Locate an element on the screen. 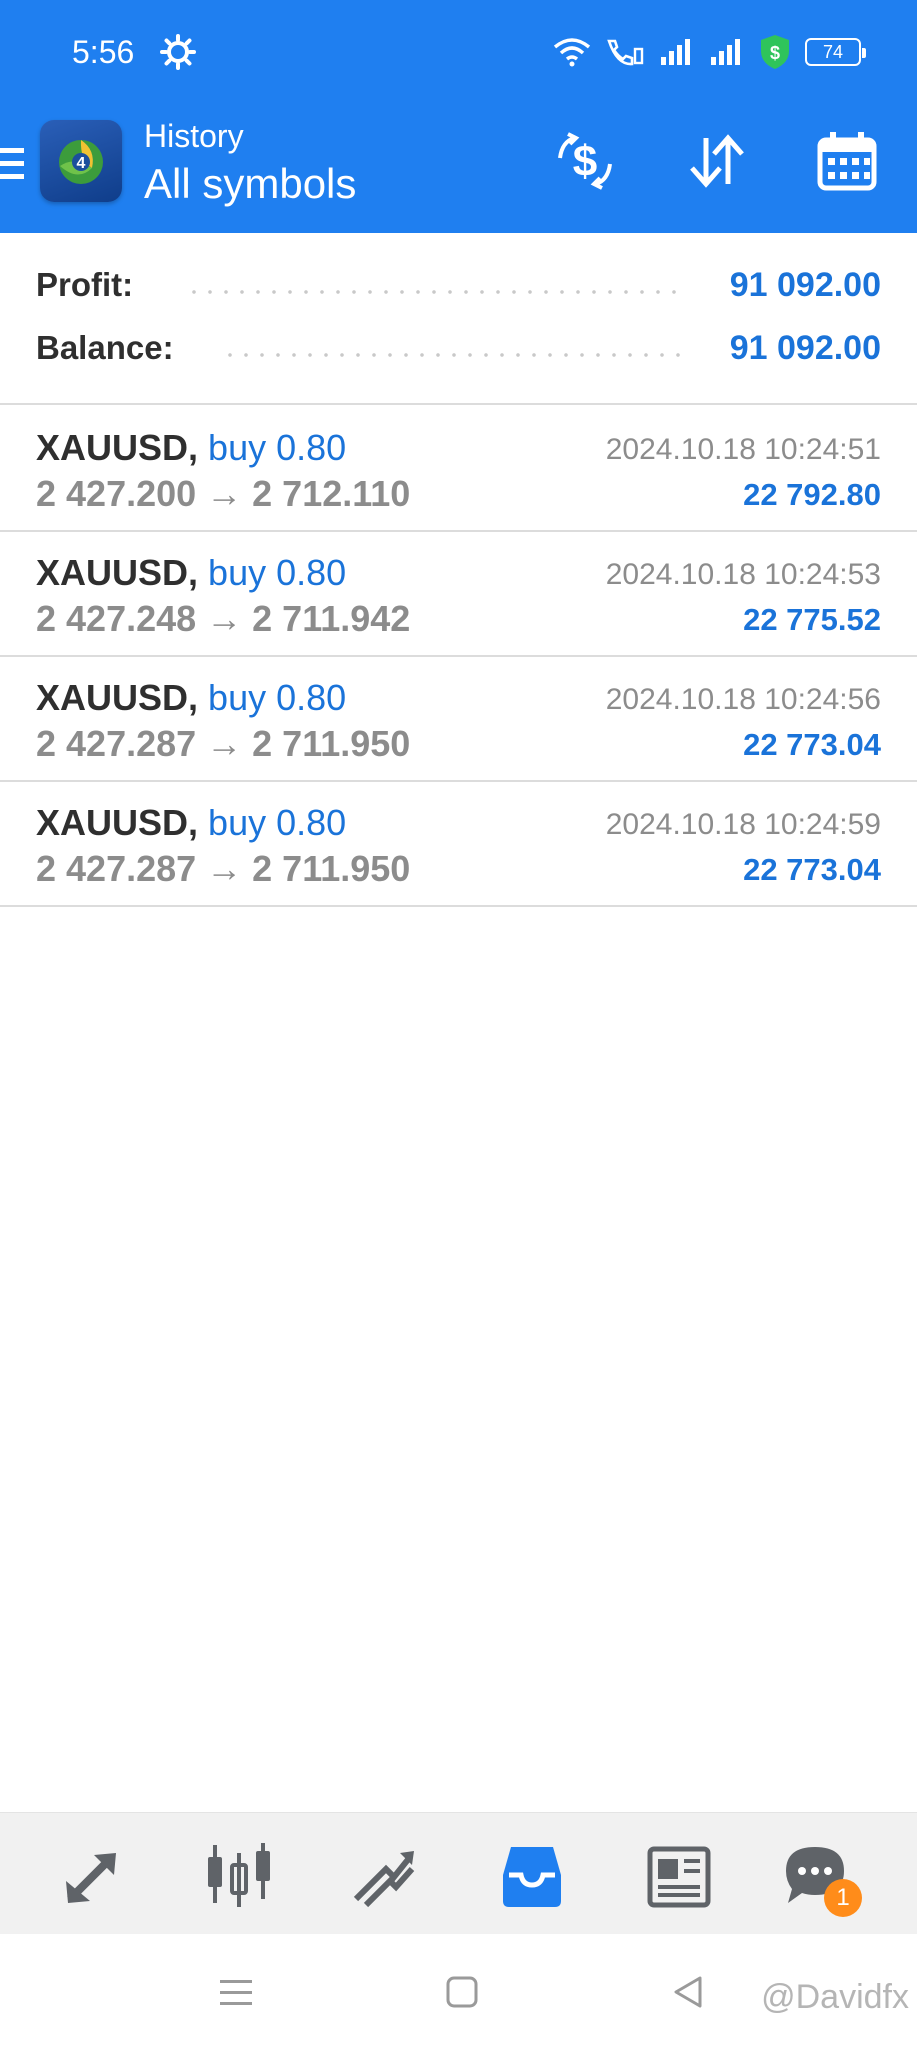 This screenshot has width=917, height=2048. deal-time: 2024.10.18 10:24:59 is located at coordinates (743, 824).